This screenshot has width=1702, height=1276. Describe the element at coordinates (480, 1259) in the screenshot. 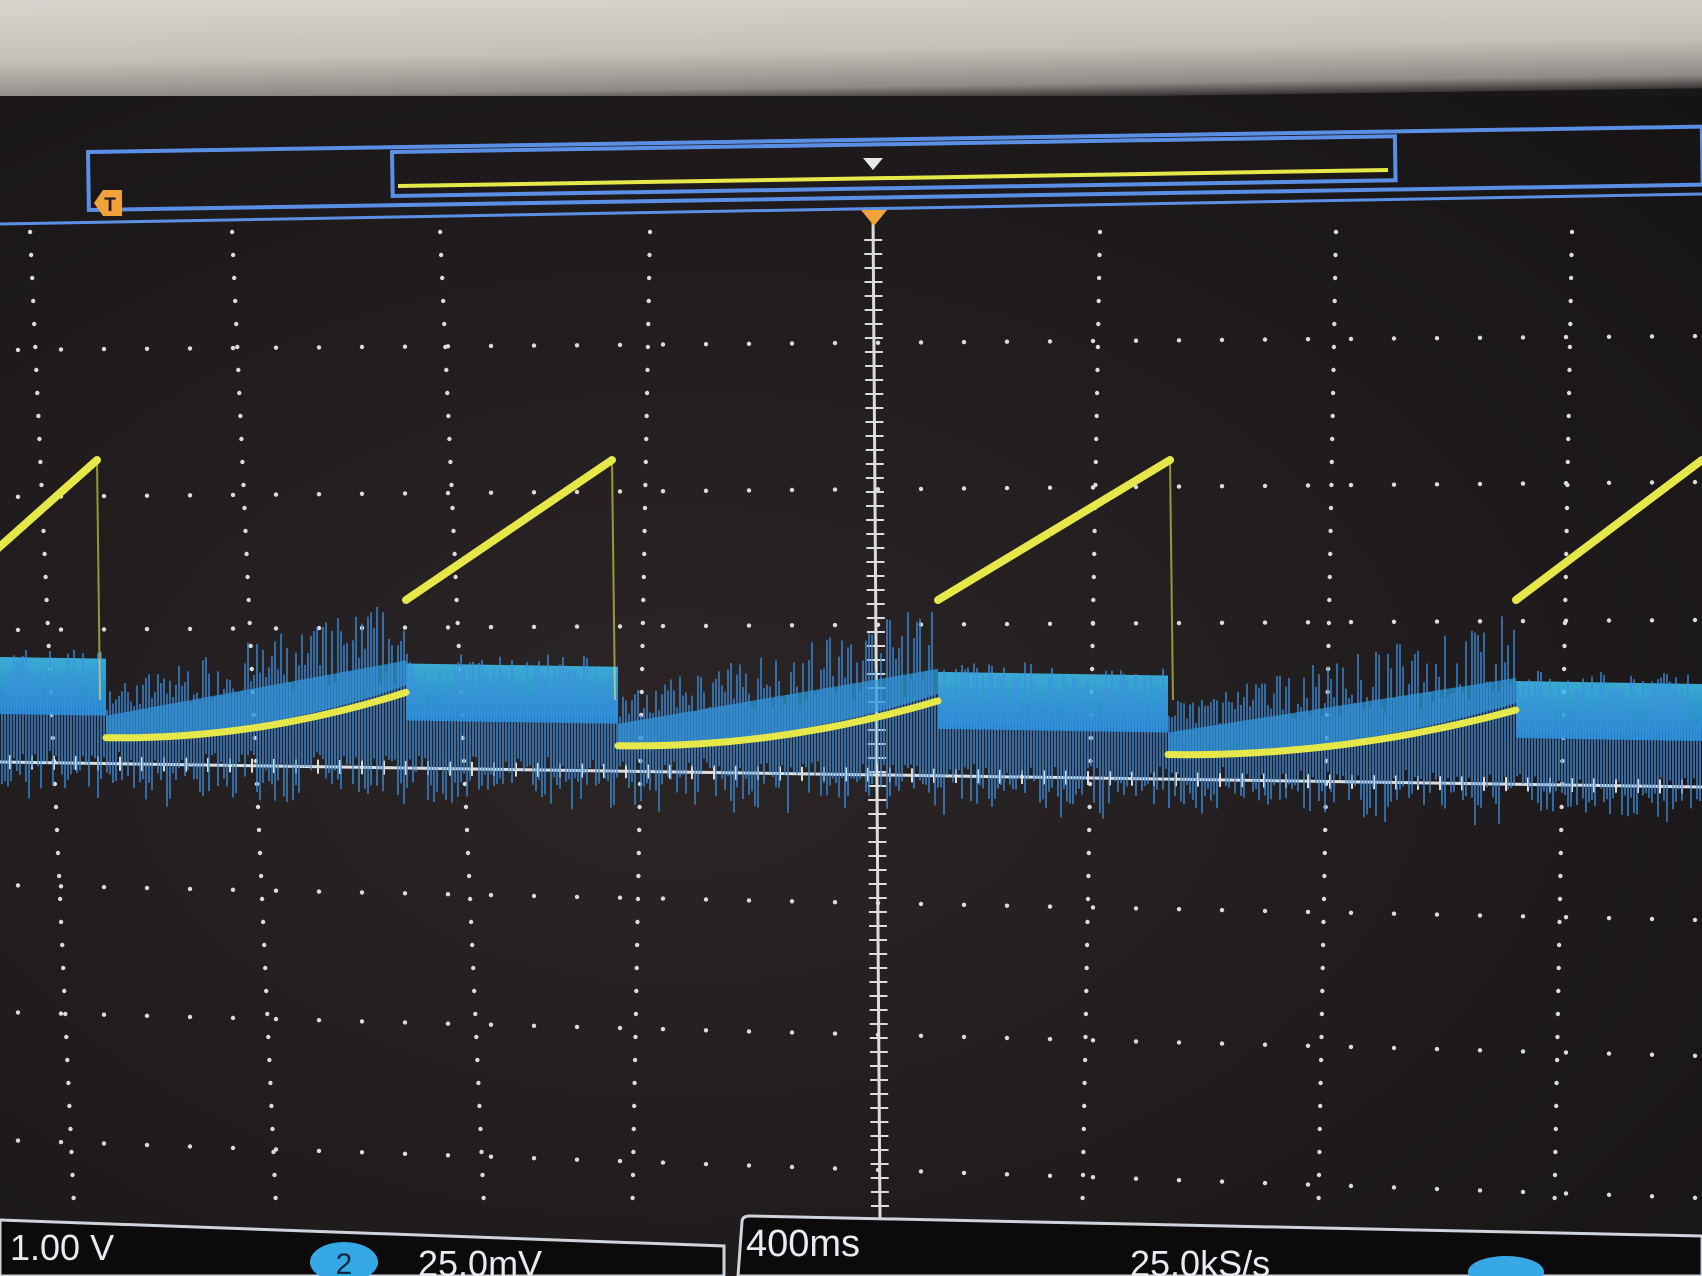

I see `channel-2-scale: 25.0mV` at that location.